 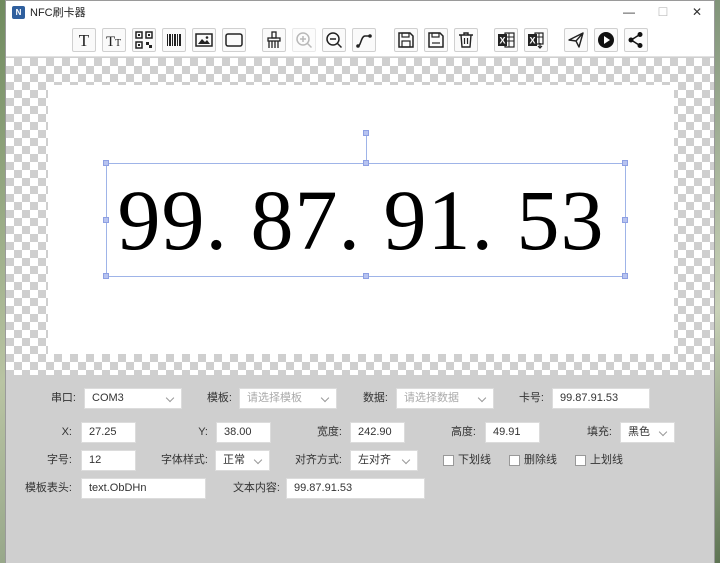 I want to click on align-label: 对齐方式:, so click(x=318, y=460).